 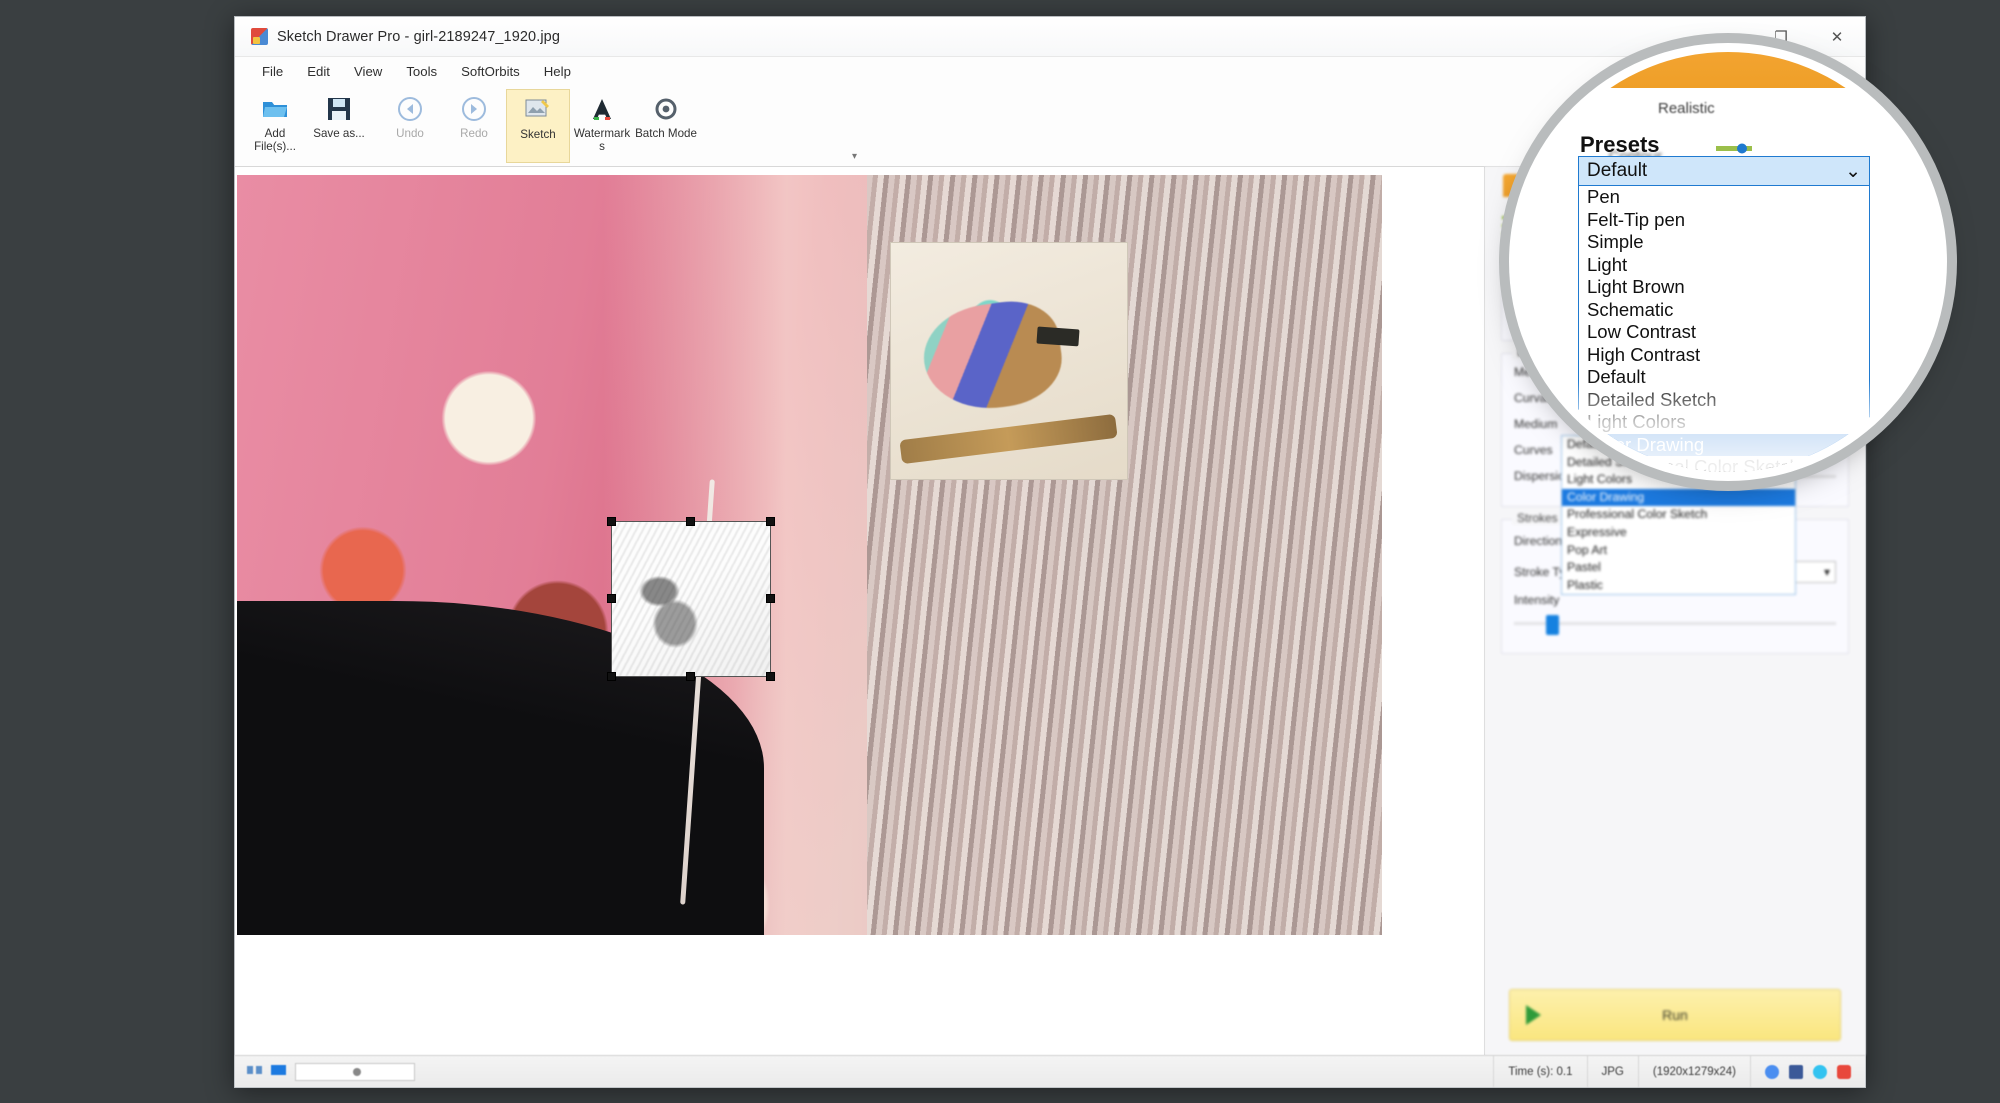 I want to click on floppy-save-icon, so click(x=339, y=109).